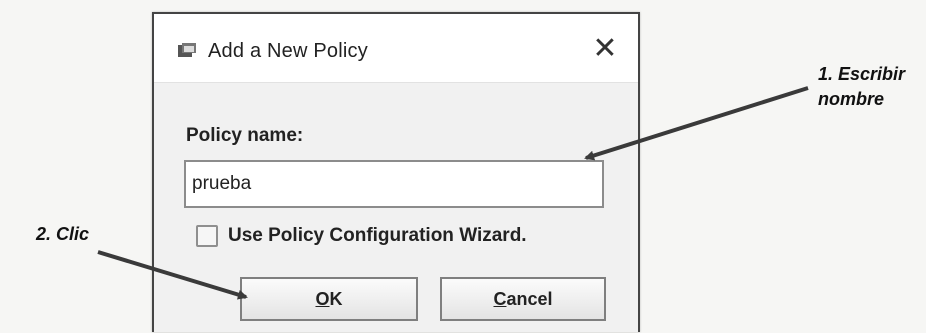 This screenshot has width=926, height=333. I want to click on title-bar: Add a New Policy ✕, so click(396, 48).